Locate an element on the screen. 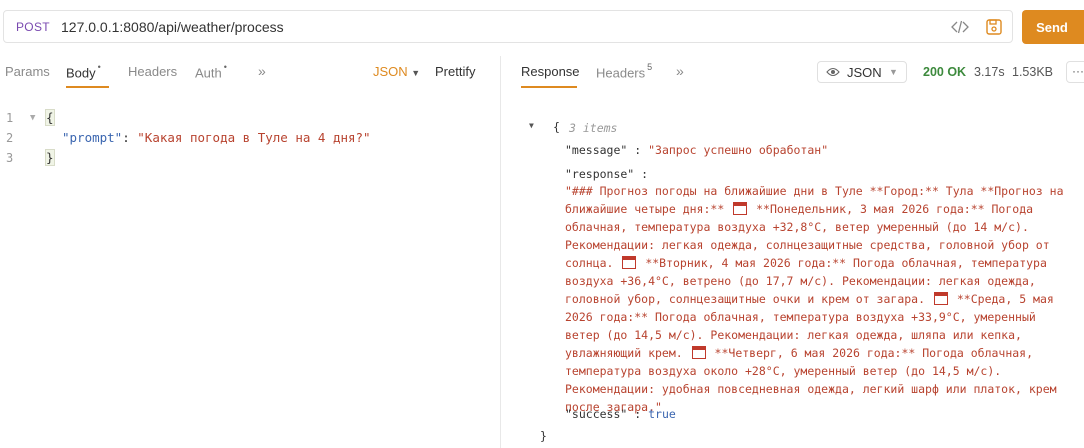  line-number: 2 is located at coordinates (10, 138).